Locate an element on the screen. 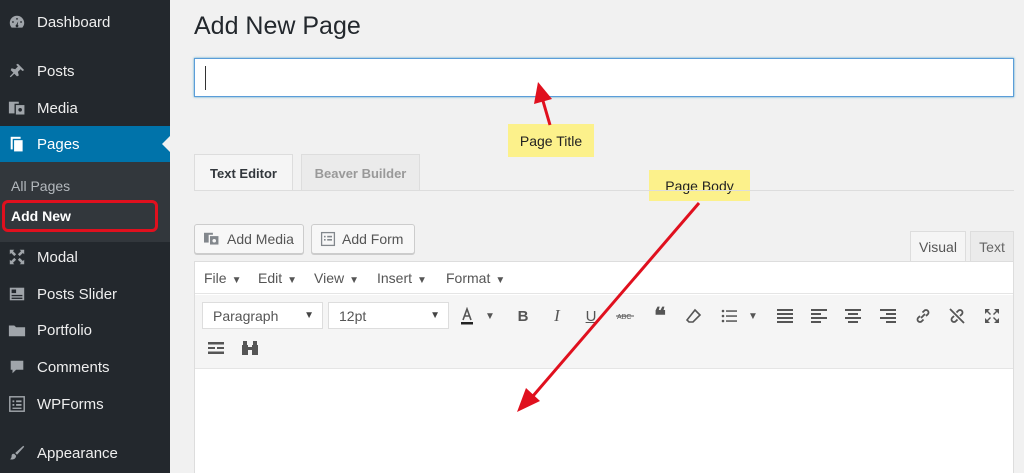 The image size is (1024, 473). sidebar-item-label: Modal is located at coordinates (57, 257).